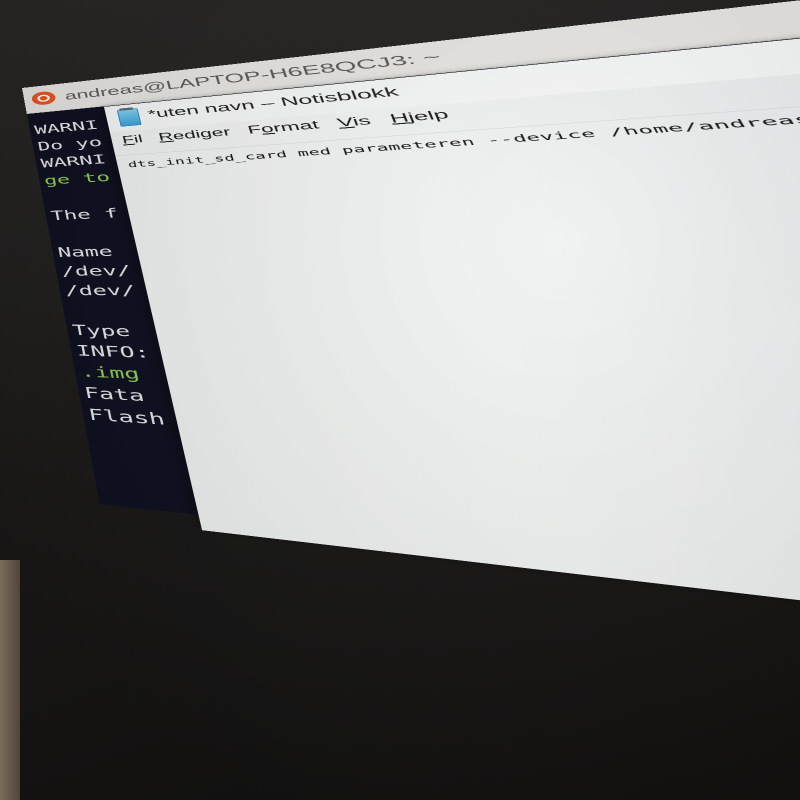 The height and width of the screenshot is (800, 800). I want to click on menu-label: jelp, so click(428, 115).